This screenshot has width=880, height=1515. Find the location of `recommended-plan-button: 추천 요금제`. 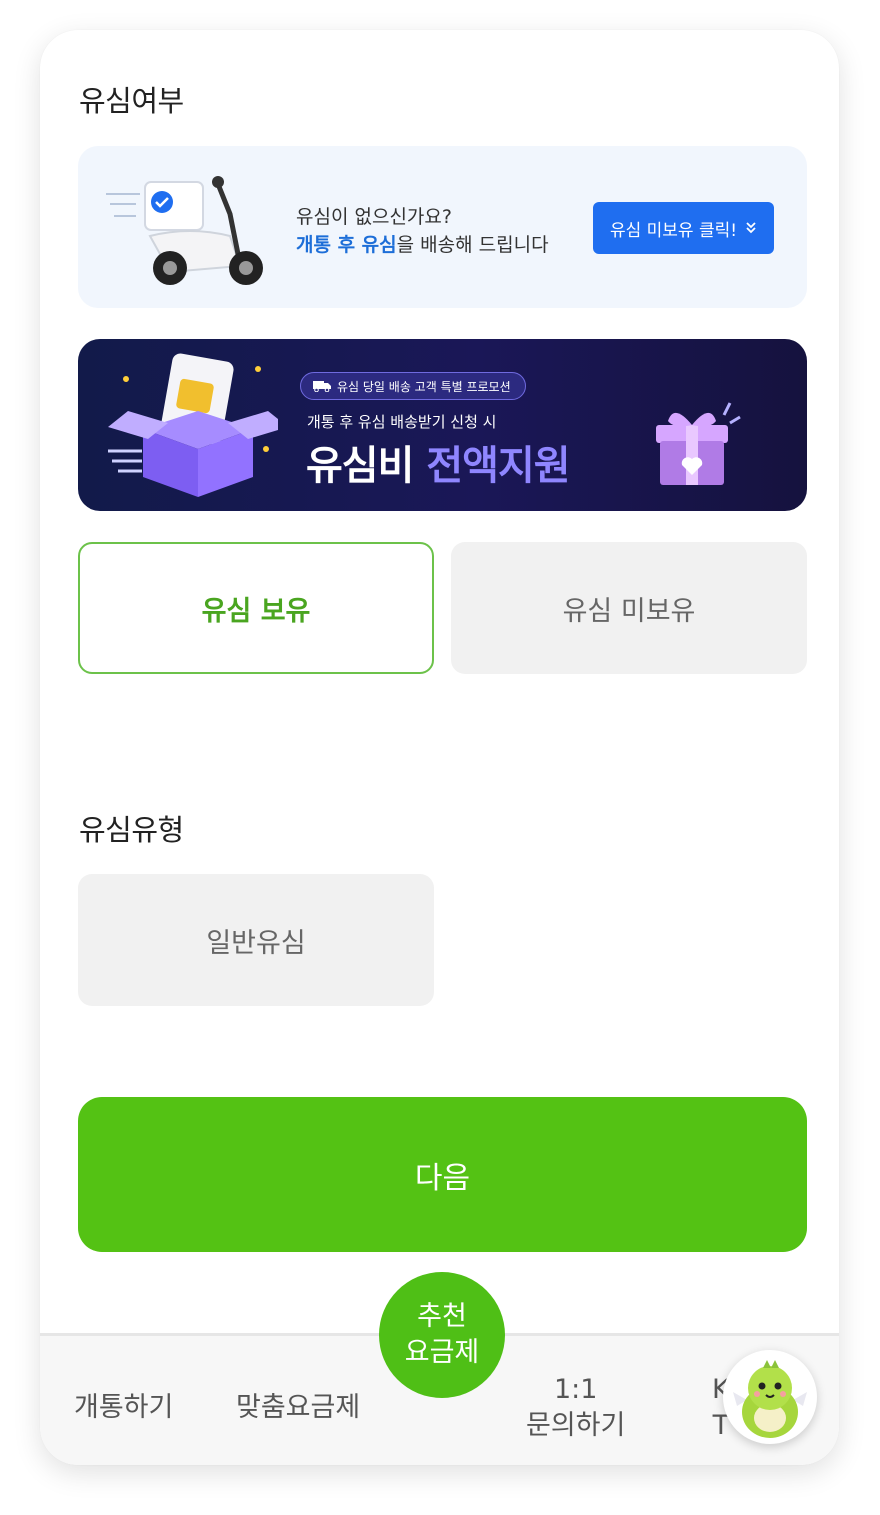

recommended-plan-button: 추천 요금제 is located at coordinates (442, 1335).